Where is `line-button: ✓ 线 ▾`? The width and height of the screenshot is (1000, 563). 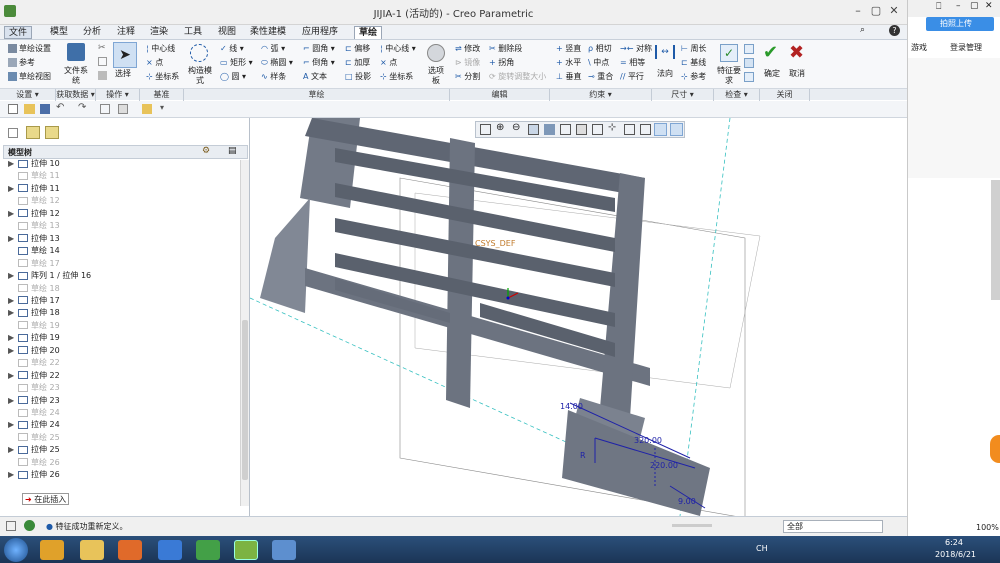 line-button: ✓ 线 ▾ is located at coordinates (232, 49).